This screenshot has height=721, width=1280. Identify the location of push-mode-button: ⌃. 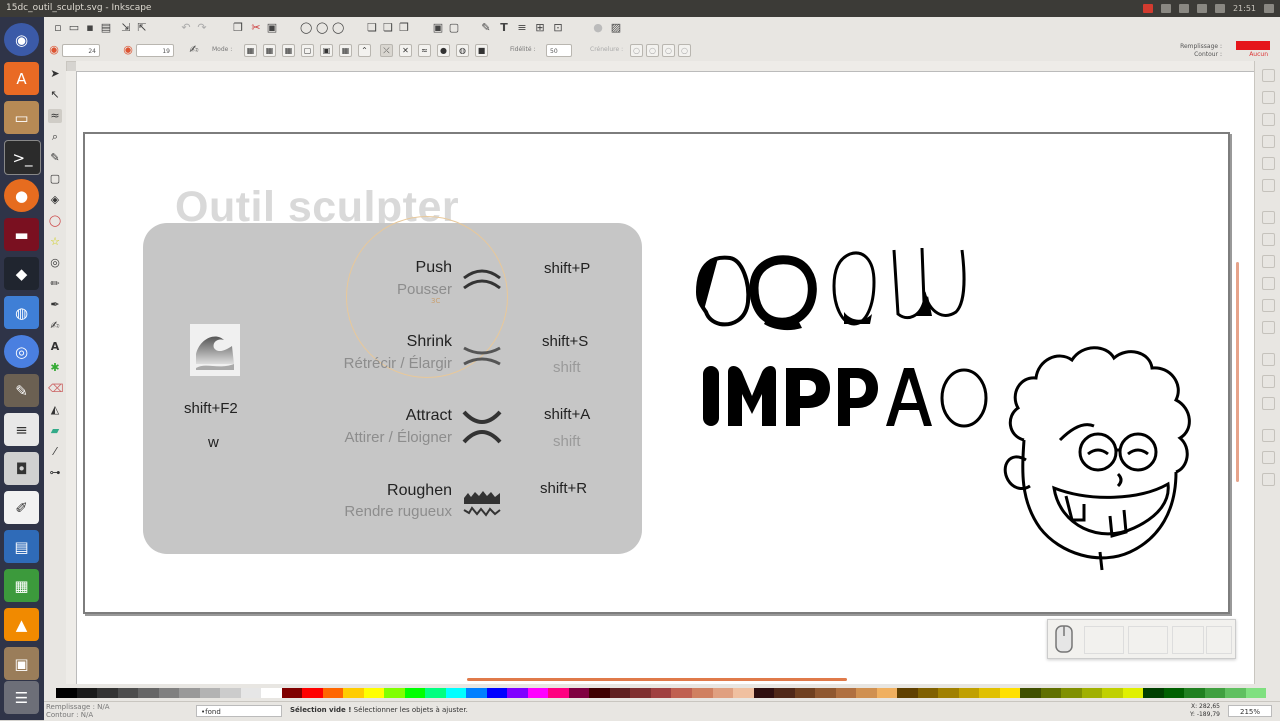
(364, 50).